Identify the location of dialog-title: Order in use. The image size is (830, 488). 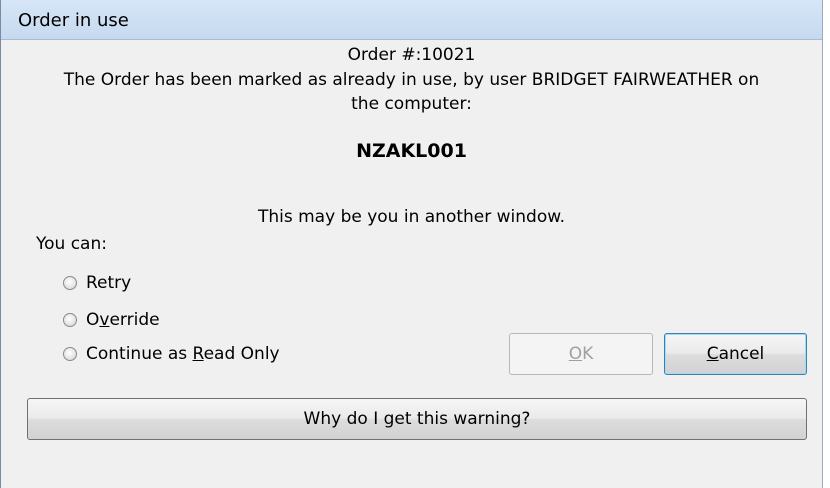
(73, 20).